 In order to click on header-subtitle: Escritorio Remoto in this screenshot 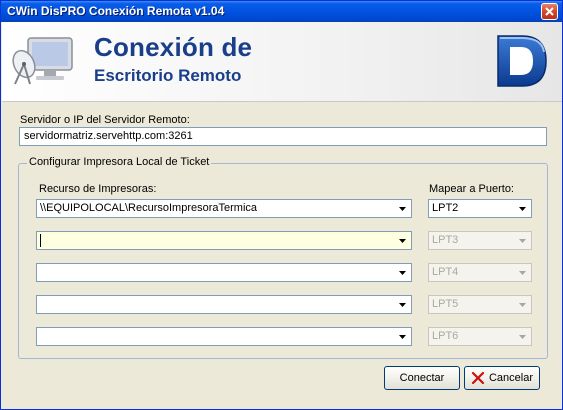, I will do `click(168, 75)`.